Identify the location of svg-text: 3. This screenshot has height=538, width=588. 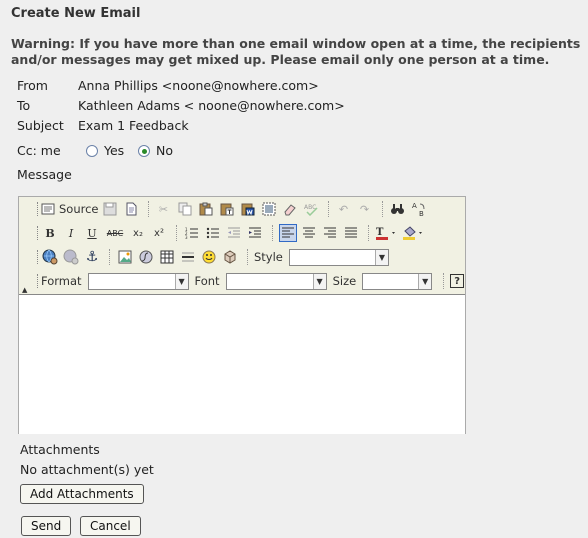
(186, 237).